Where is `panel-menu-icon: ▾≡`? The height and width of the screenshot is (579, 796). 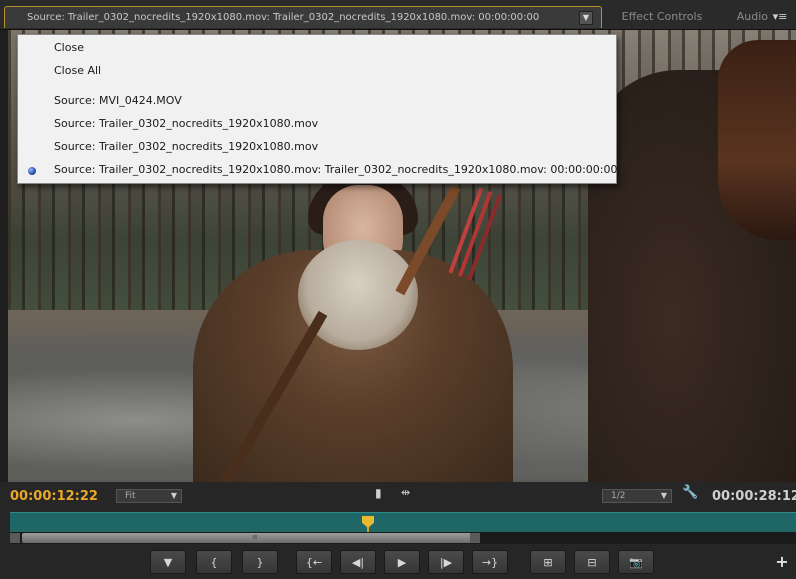 panel-menu-icon: ▾≡ is located at coordinates (780, 17).